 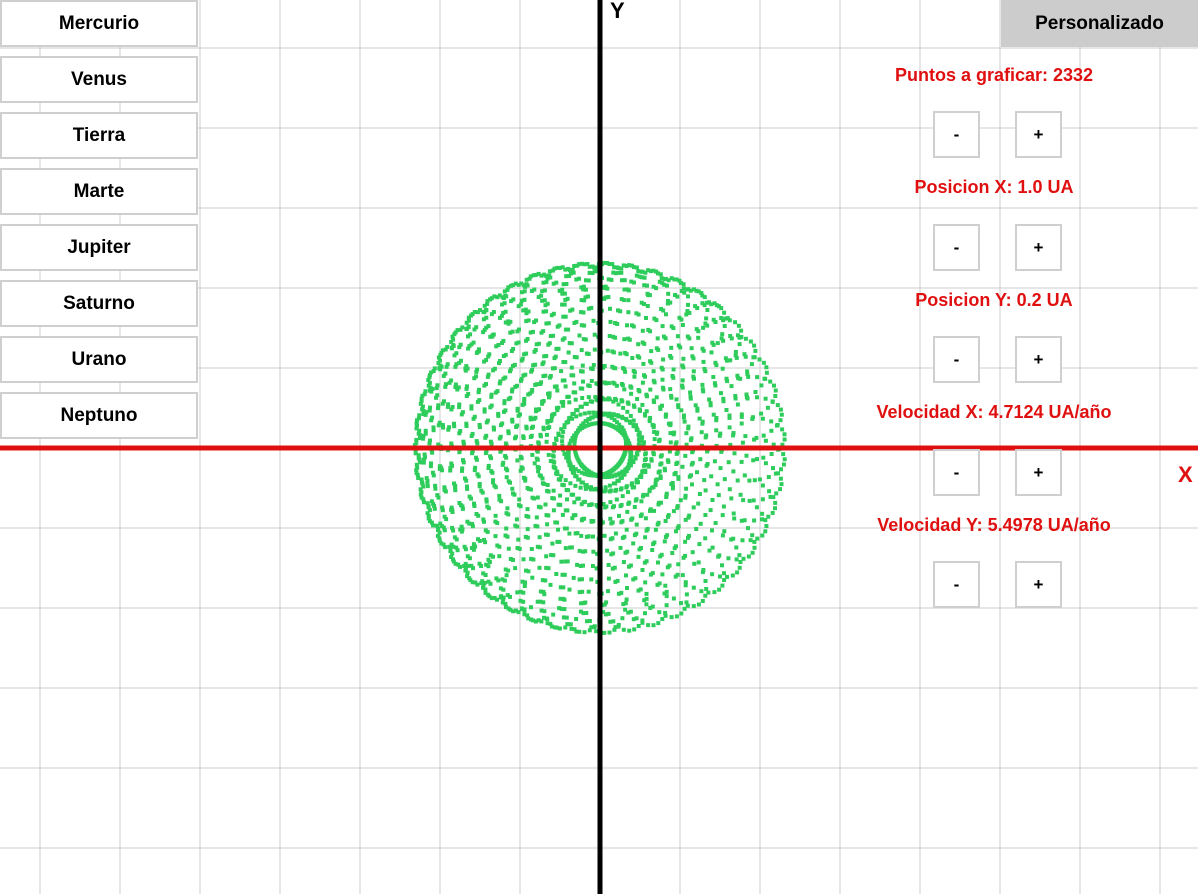 I want to click on points-increase-button: +, so click(x=1038, y=134).